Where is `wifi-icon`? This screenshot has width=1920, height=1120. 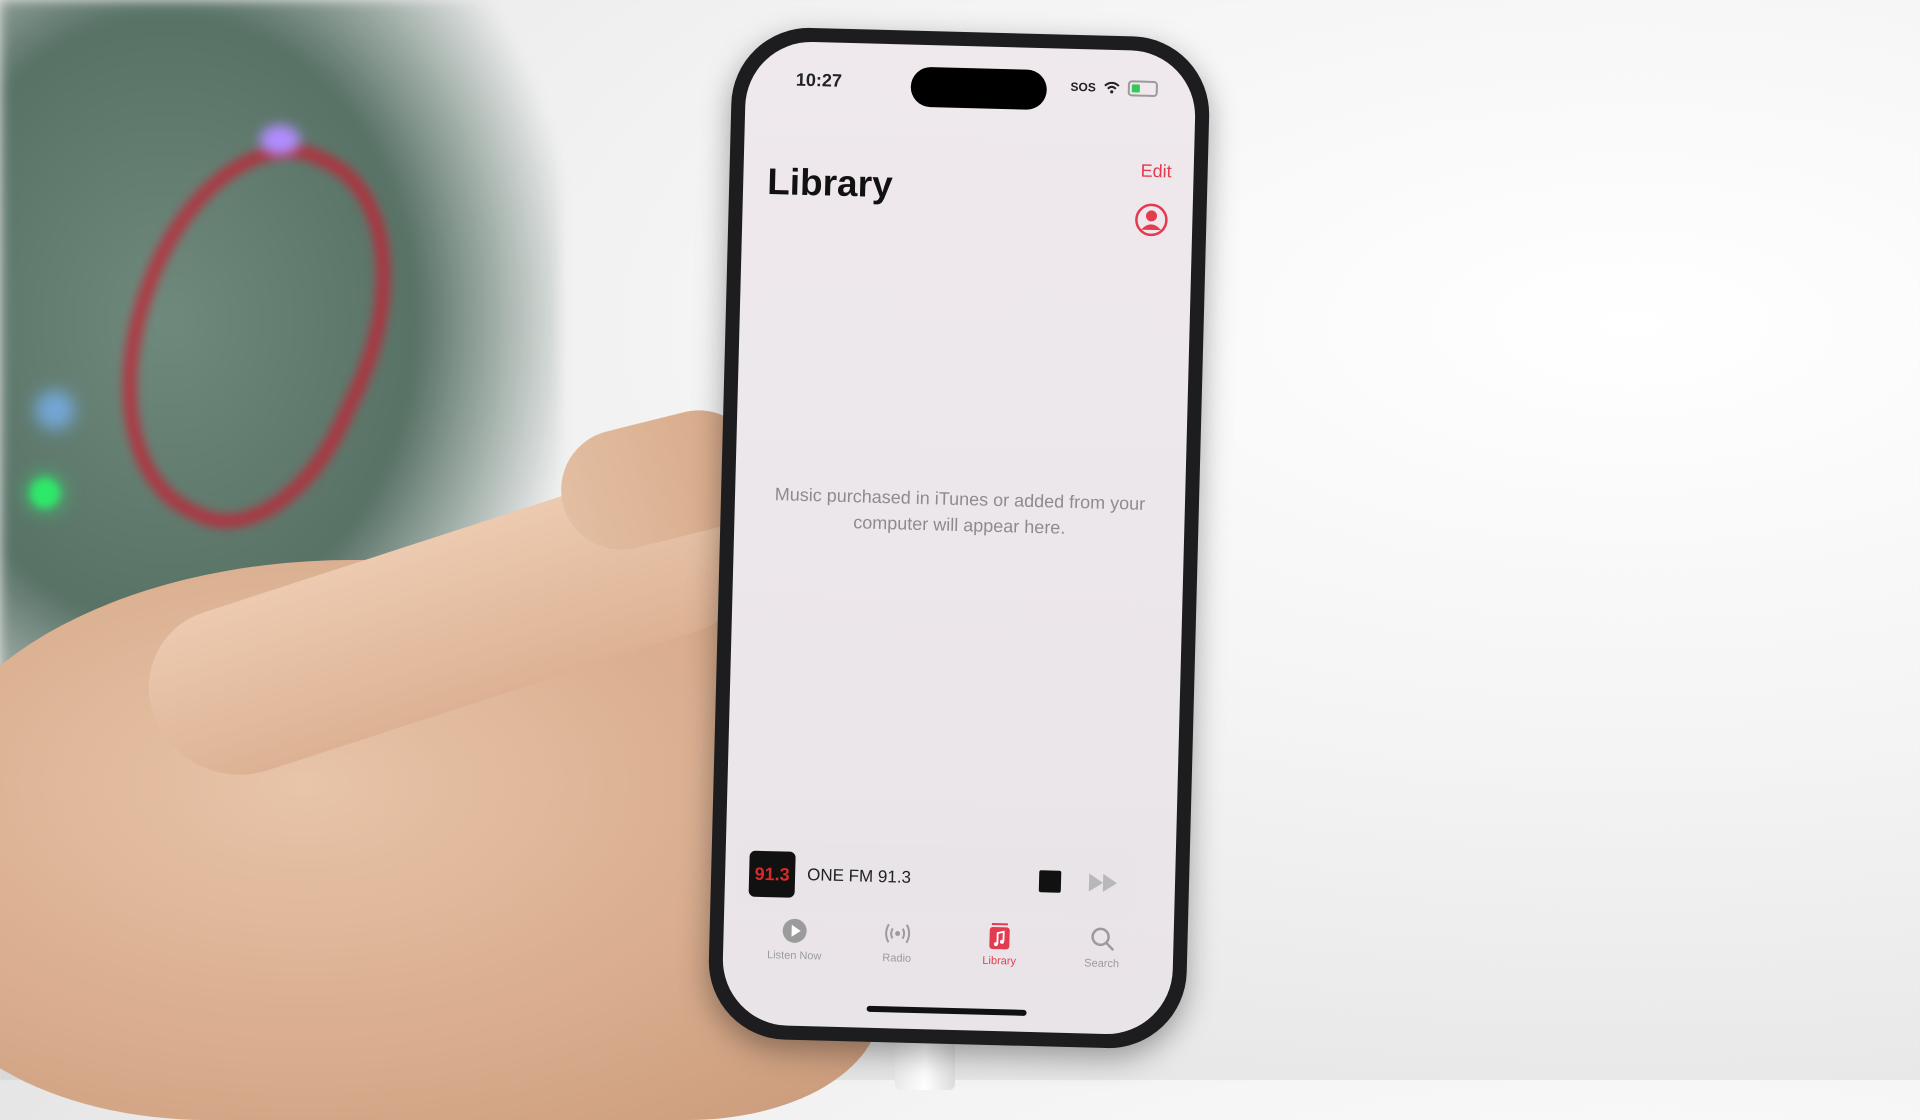
wifi-icon is located at coordinates (1112, 87).